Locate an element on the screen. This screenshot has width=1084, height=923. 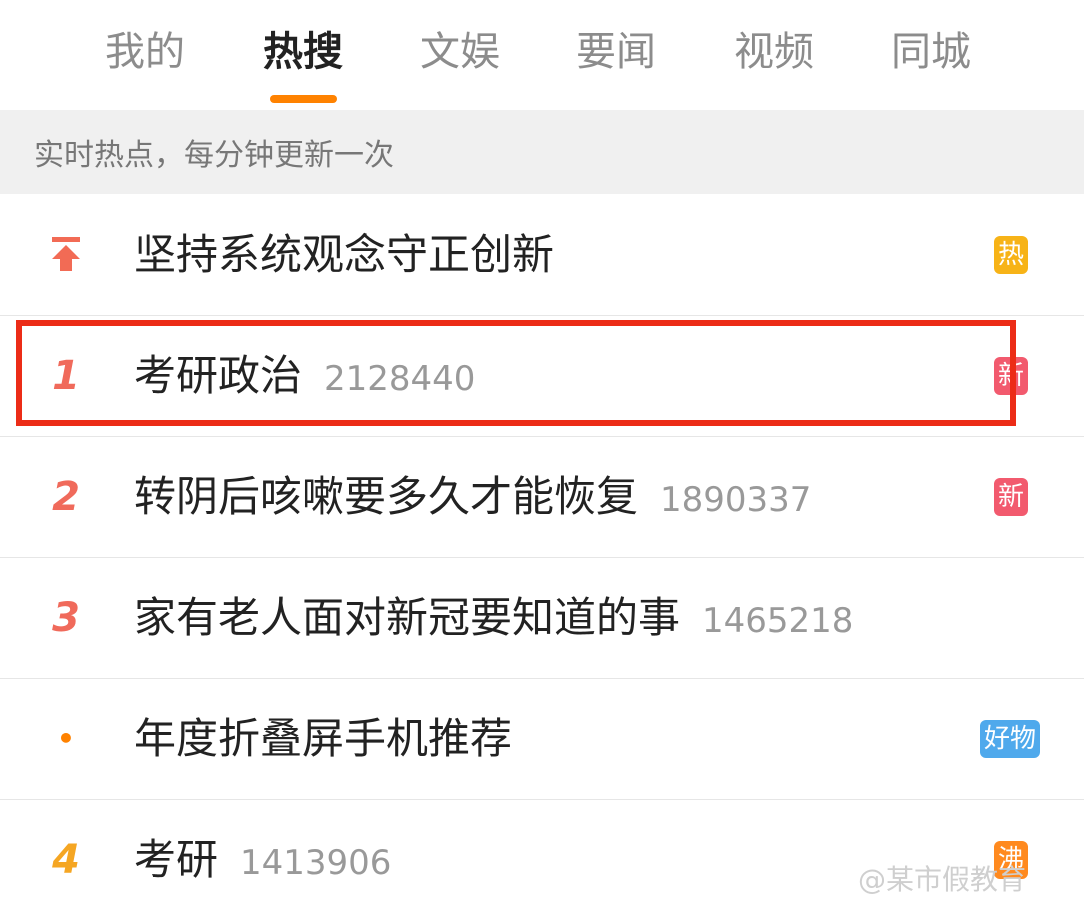
rank-number: 2 is located at coordinates (66, 497).